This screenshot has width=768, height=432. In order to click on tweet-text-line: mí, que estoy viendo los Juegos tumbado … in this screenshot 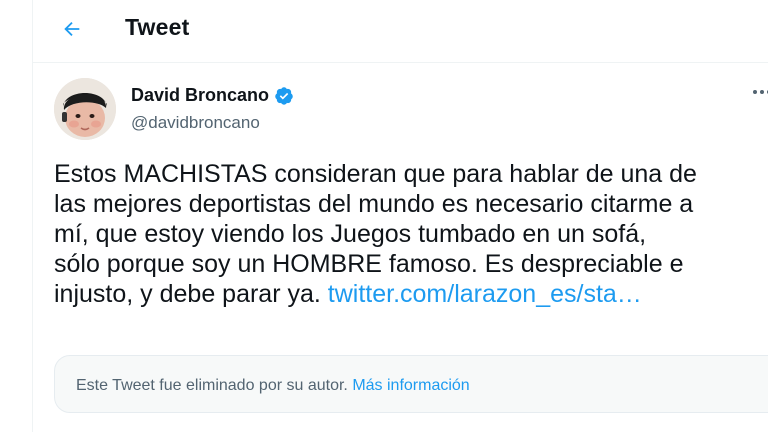, I will do `click(350, 234)`.